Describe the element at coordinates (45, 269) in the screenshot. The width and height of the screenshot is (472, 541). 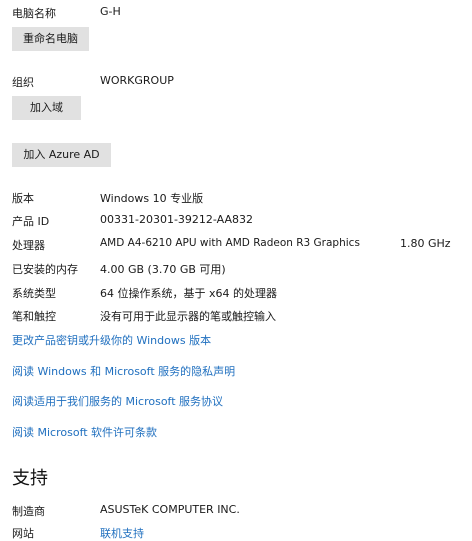
I see `installed-ram-label: 已安装的内存` at that location.